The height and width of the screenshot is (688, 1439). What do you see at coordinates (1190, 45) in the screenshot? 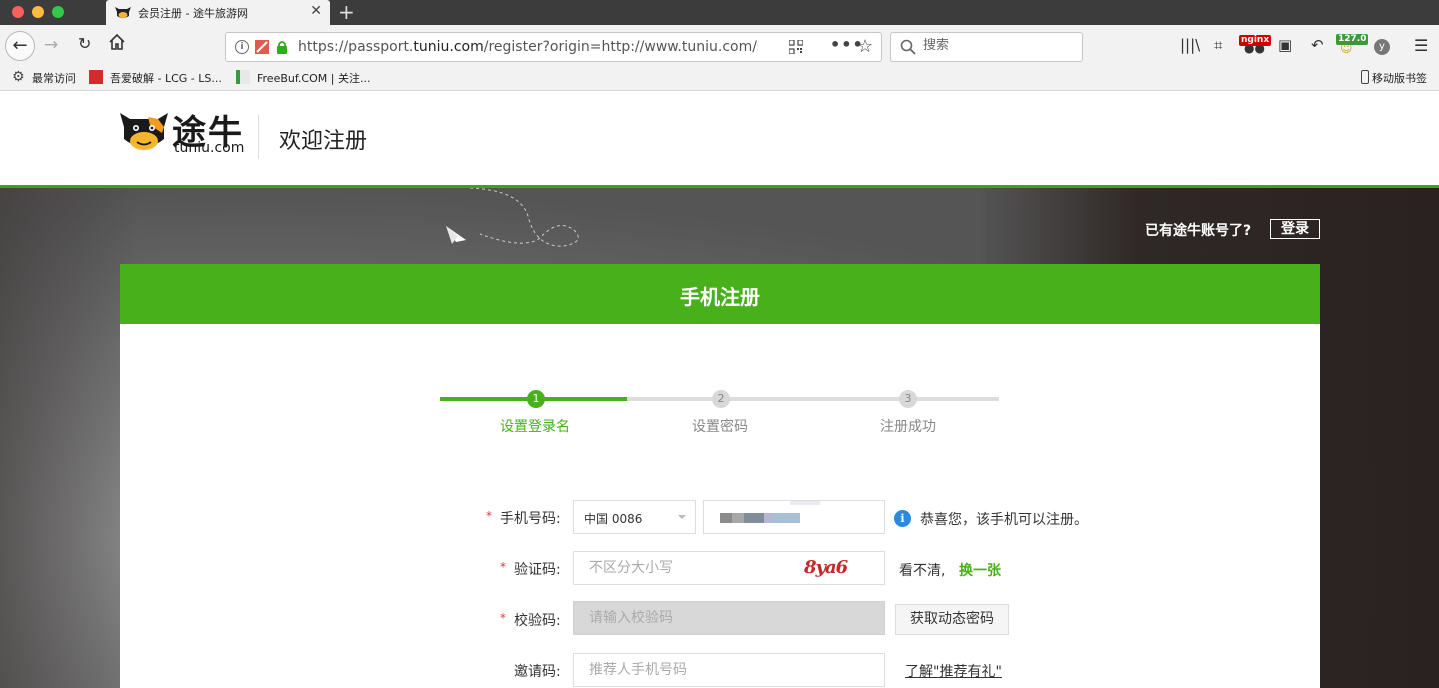
I see `library-icon: |||\` at bounding box center [1190, 45].